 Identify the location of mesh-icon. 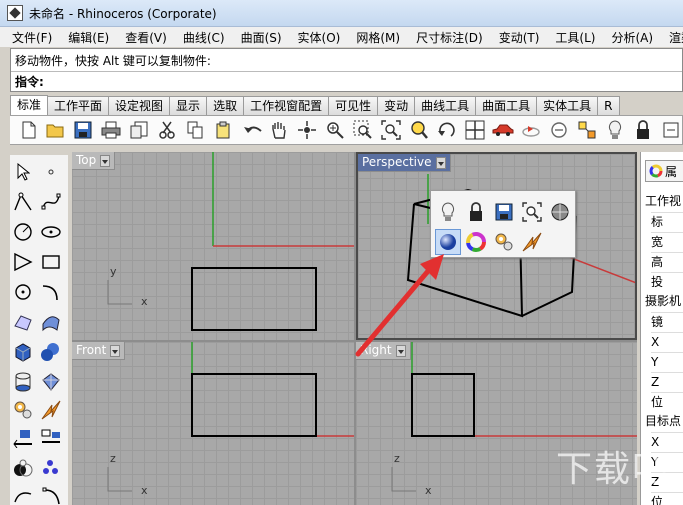
(51, 382).